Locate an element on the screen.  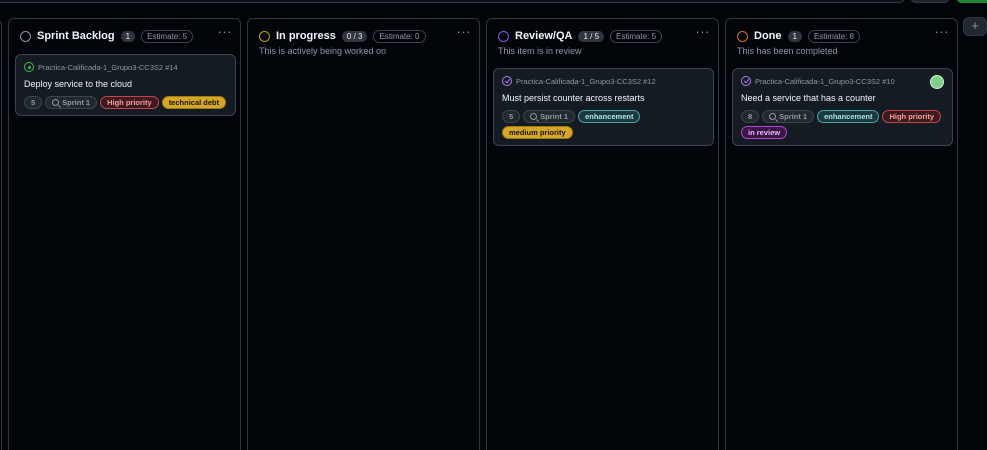
issue-reference: Practica-Calificada-1_Grupo3-CC3S2 #12 is located at coordinates (603, 81).